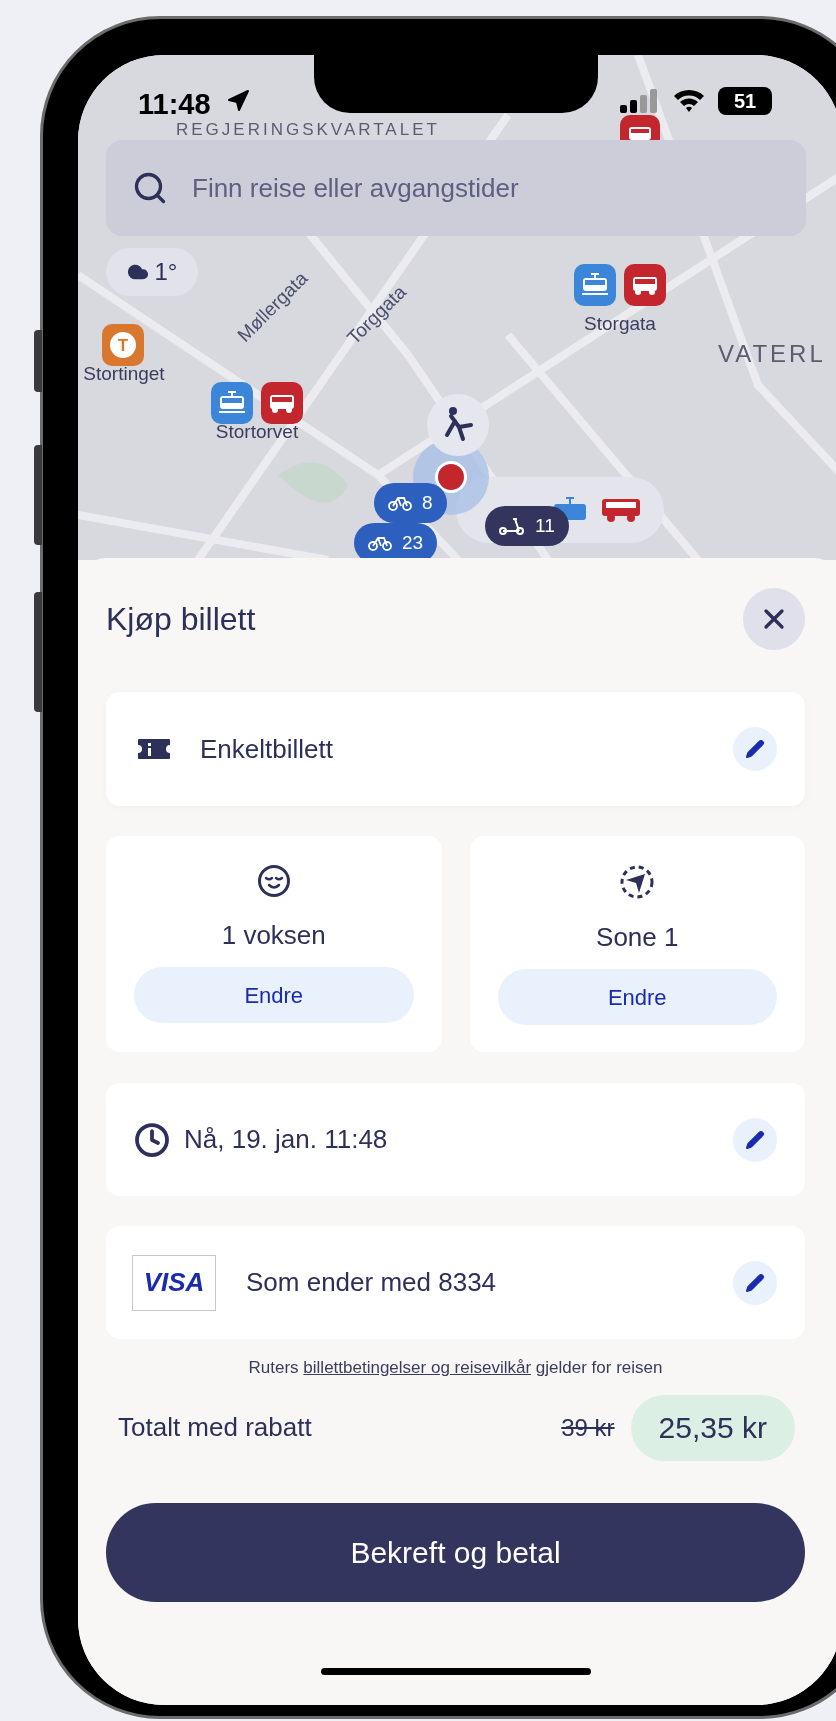 This screenshot has height=1721, width=836. What do you see at coordinates (150, 188) in the screenshot?
I see `search-icon` at bounding box center [150, 188].